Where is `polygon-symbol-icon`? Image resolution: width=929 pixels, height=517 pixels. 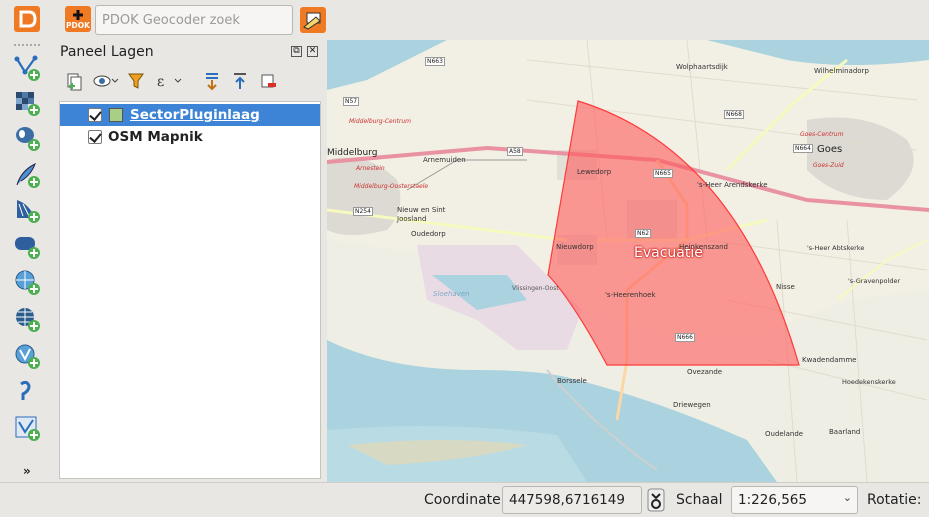 polygon-symbol-icon is located at coordinates (116, 115).